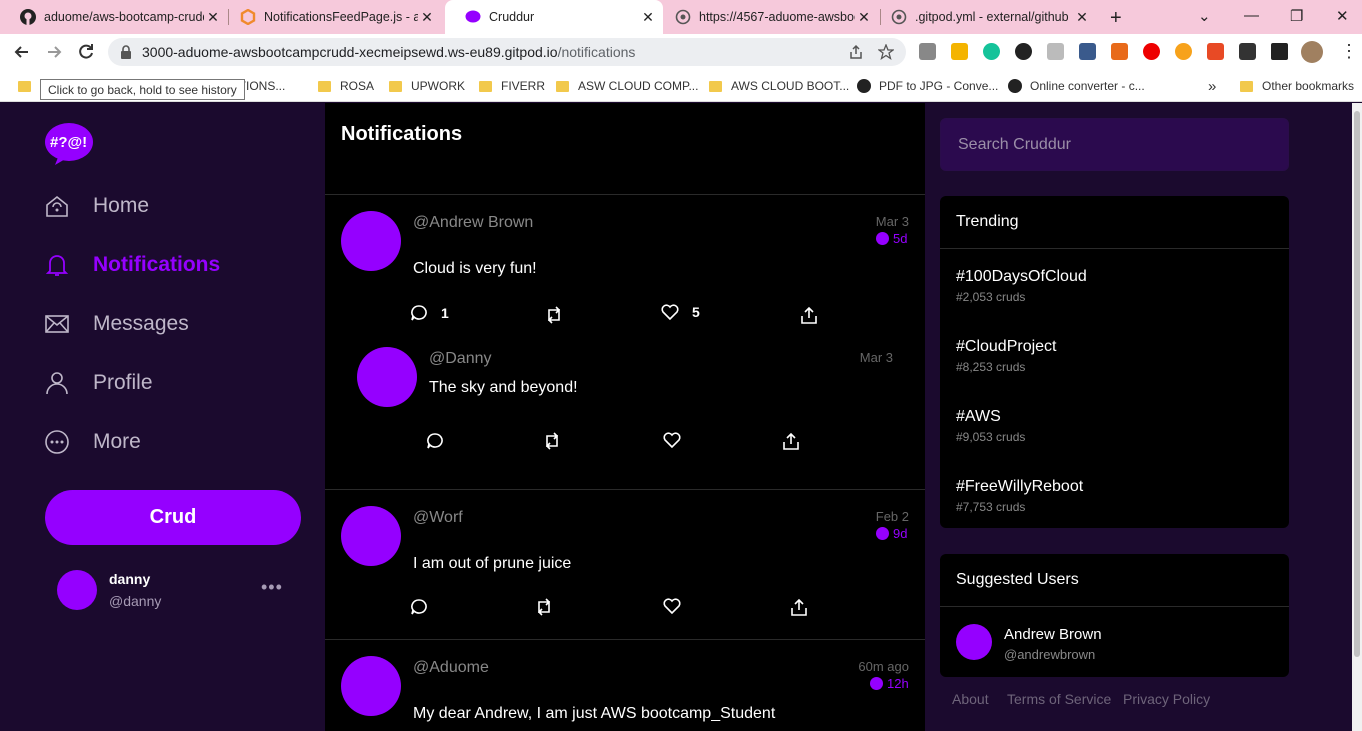 This screenshot has width=1362, height=731. I want to click on post-handle: @Worf, so click(438, 518).